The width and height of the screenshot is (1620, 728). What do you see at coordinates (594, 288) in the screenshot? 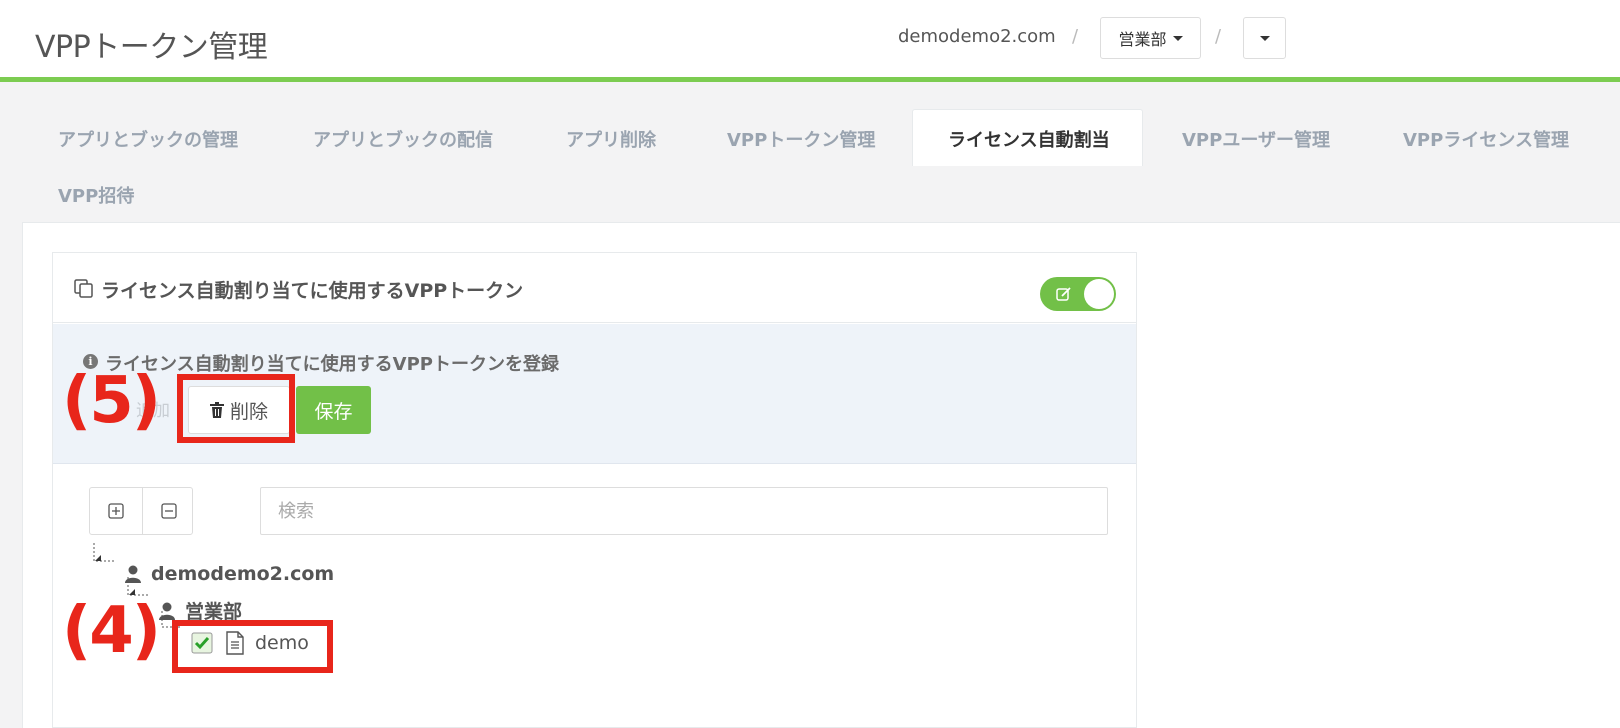
I see `panel-header: ライセンス自動割り当てに使用するVPPトークン` at bounding box center [594, 288].